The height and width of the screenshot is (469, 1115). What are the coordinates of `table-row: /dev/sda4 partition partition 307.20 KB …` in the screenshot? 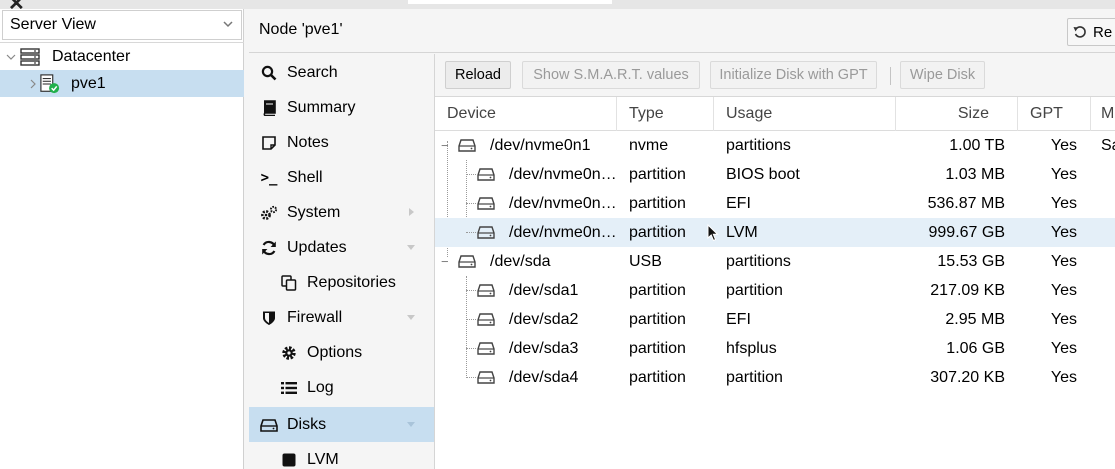 It's located at (775, 377).